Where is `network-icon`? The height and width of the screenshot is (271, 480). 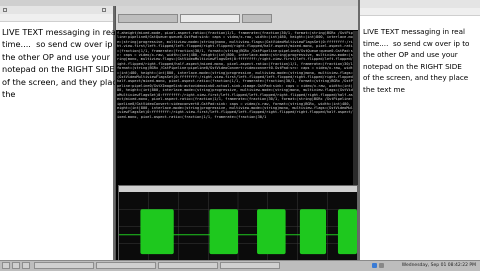 network-icon is located at coordinates (374, 265).